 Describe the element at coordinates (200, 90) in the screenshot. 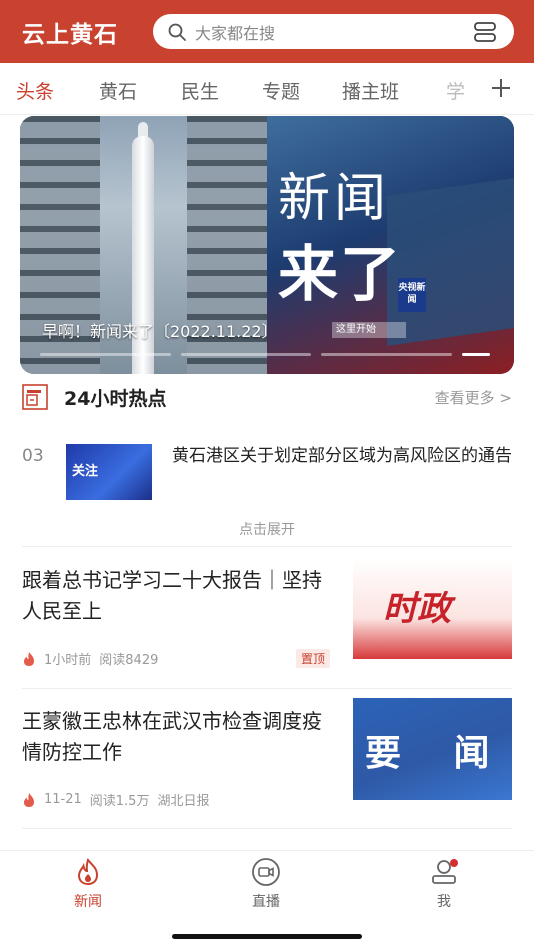

I see `tab-minsheng: 民生` at that location.